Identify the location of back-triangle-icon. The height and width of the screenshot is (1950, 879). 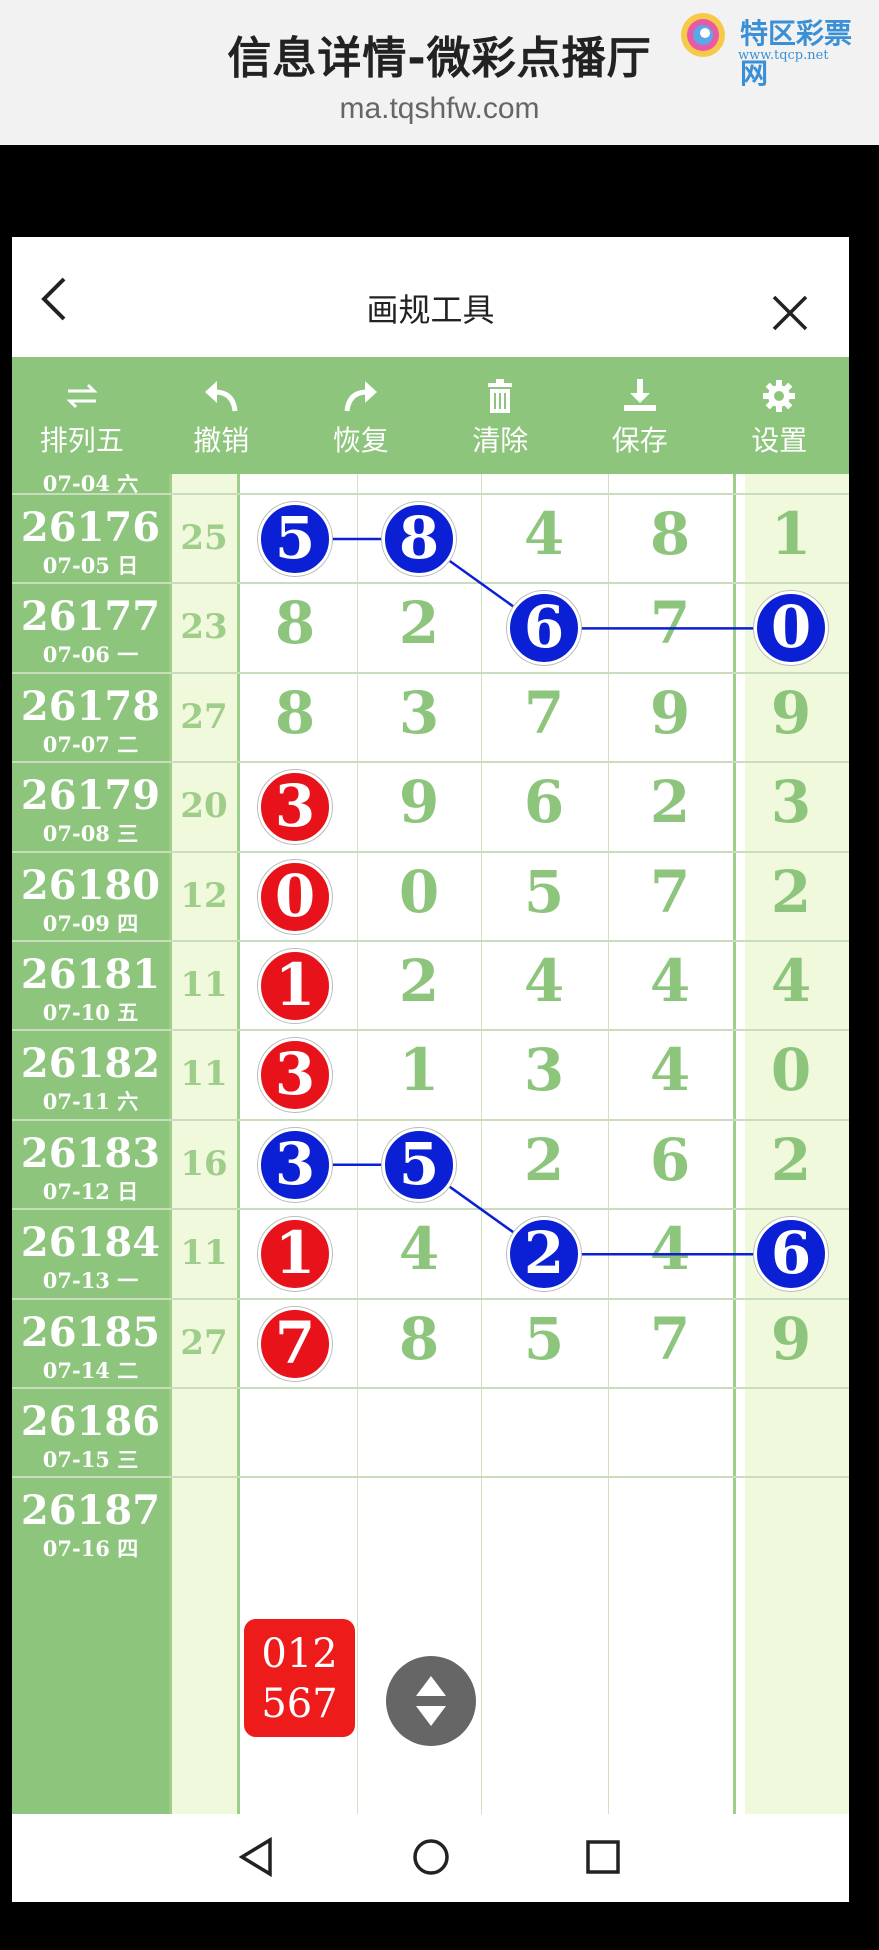
(259, 1857).